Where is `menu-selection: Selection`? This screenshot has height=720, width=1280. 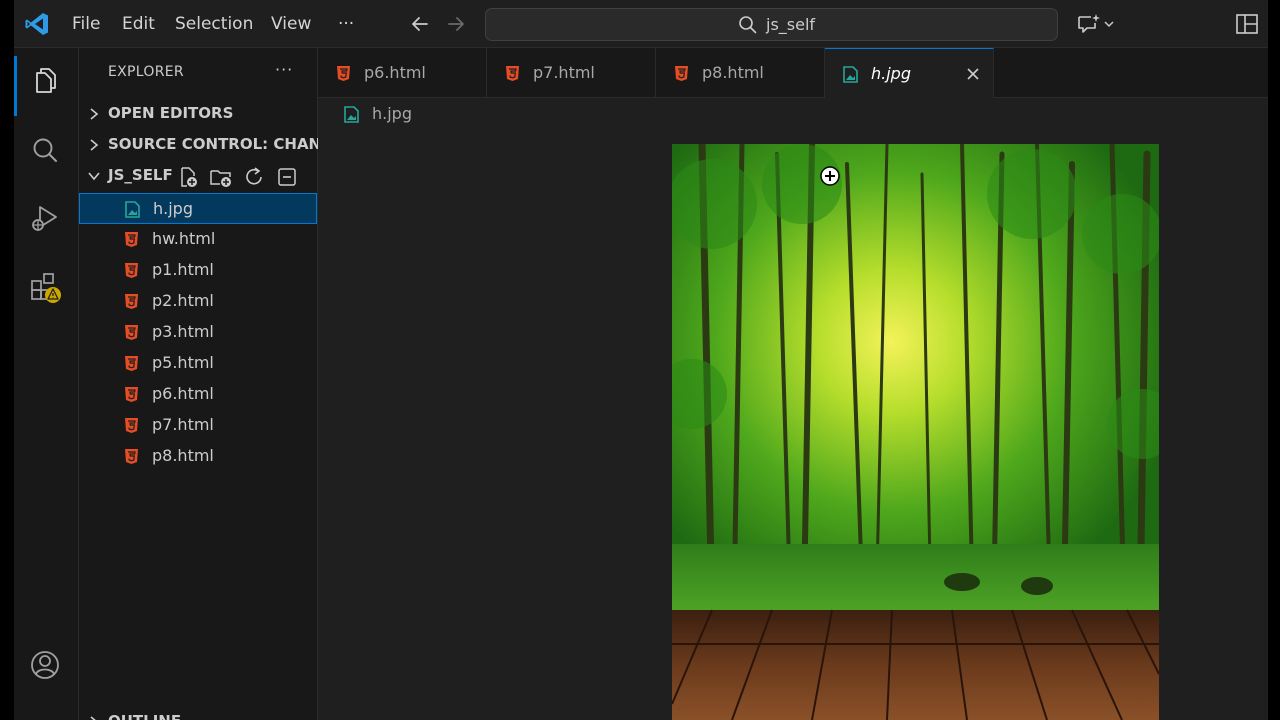 menu-selection: Selection is located at coordinates (214, 24).